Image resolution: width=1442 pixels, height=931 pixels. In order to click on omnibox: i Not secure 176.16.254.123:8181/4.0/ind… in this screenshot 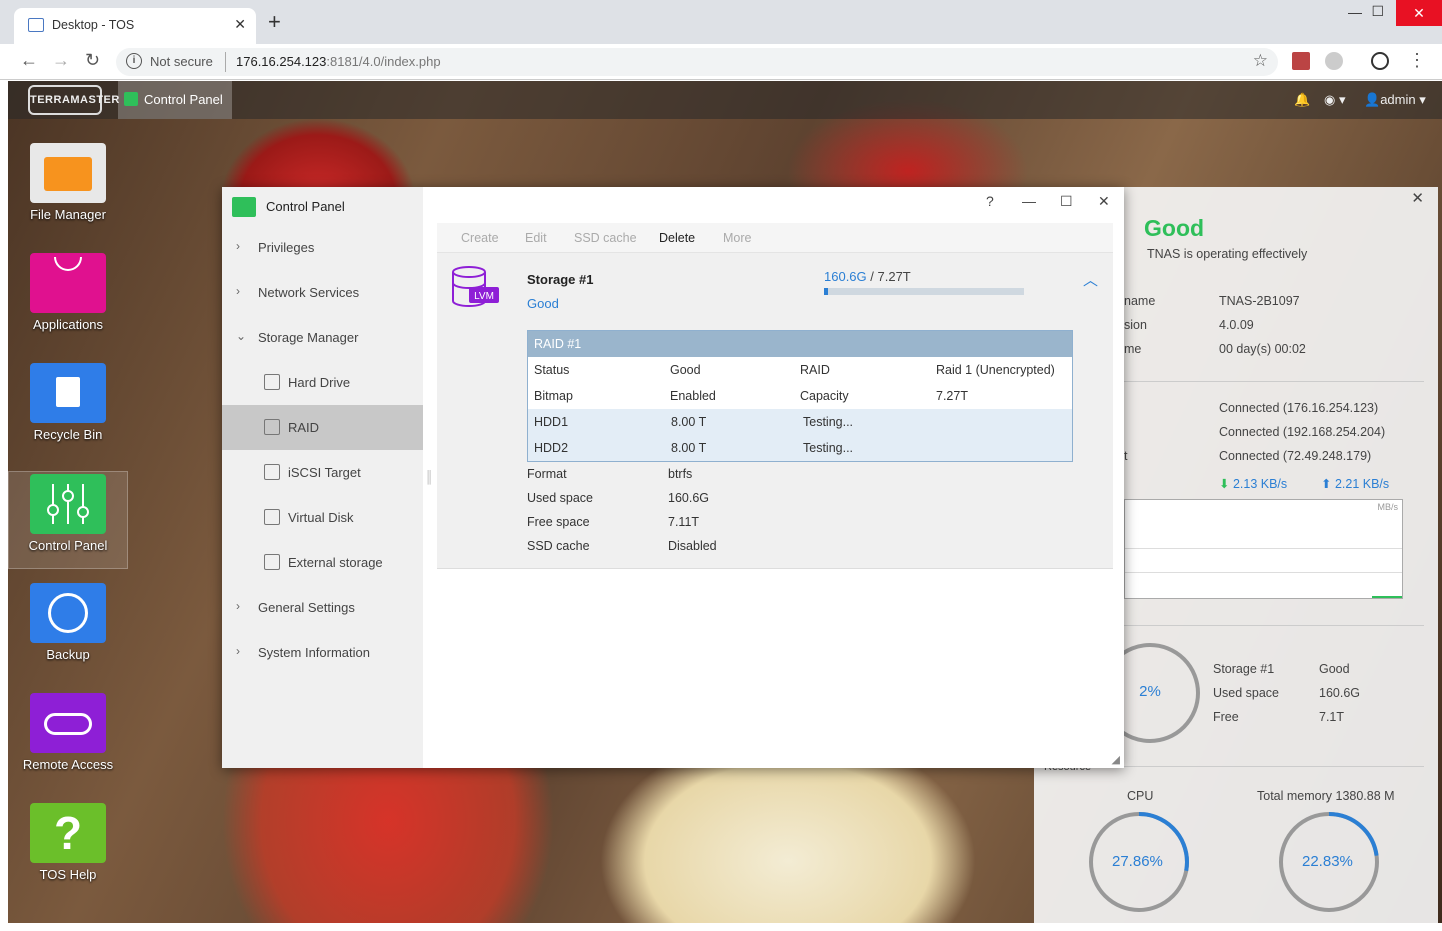, I will do `click(697, 62)`.